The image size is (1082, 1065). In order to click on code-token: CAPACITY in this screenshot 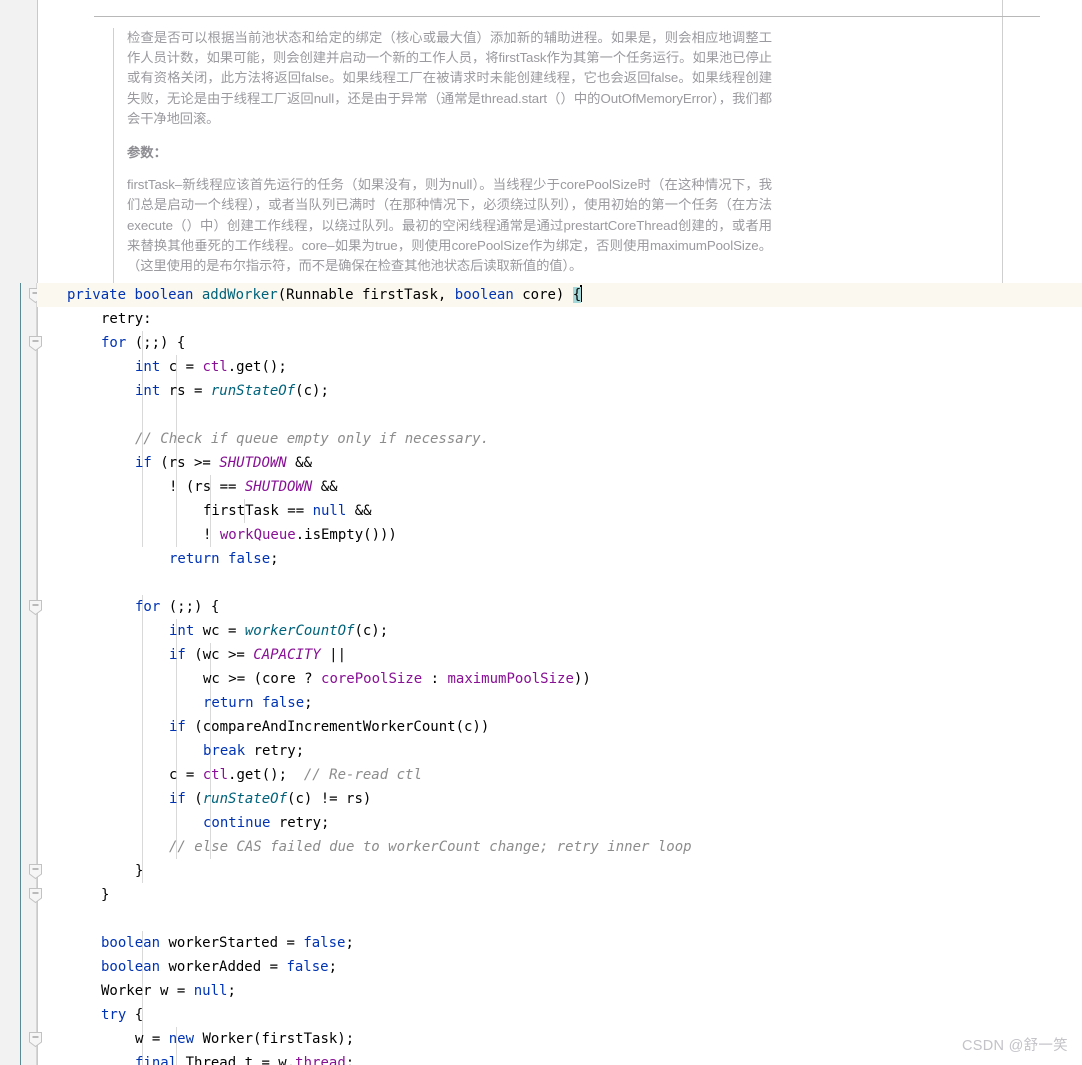, I will do `click(287, 655)`.